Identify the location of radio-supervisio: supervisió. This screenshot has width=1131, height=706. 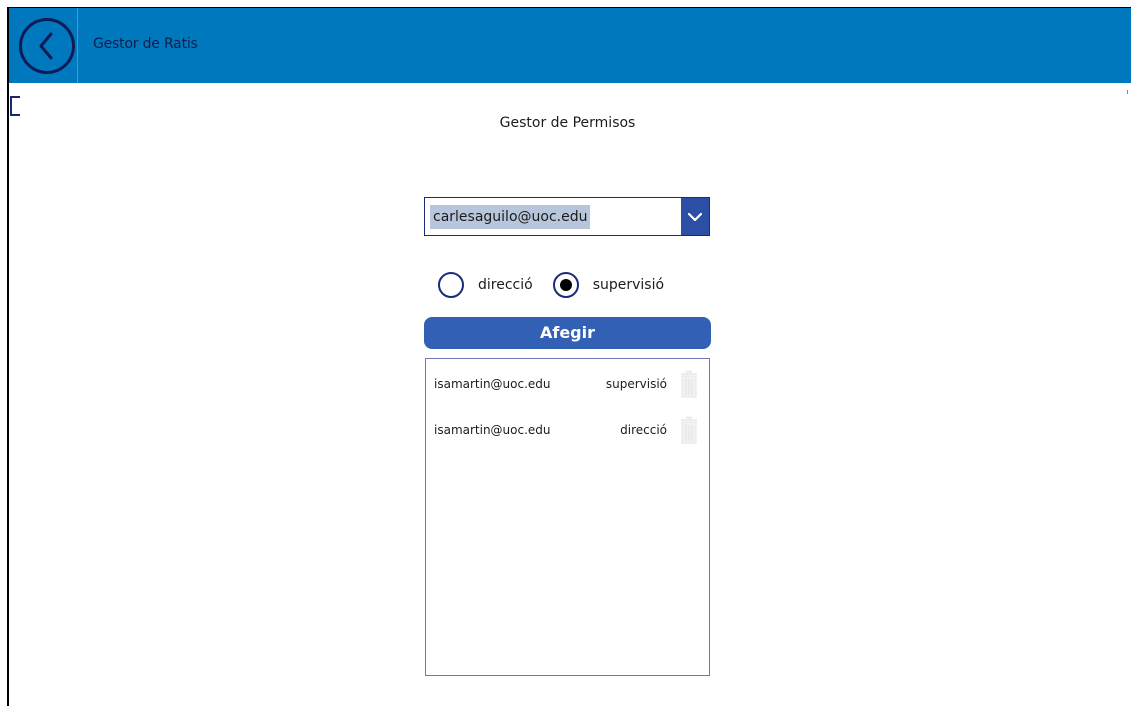
(608, 285).